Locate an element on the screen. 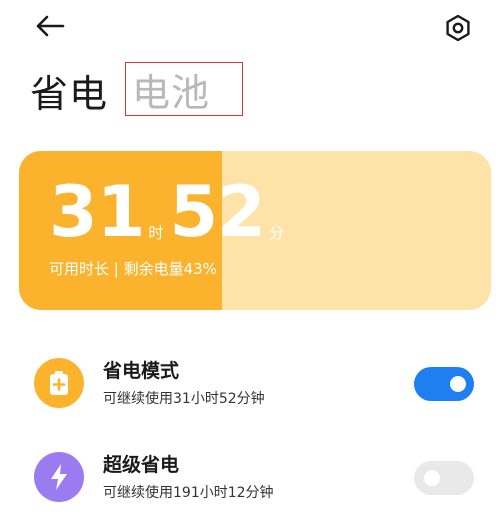 The image size is (500, 525). remaining-minutes: 52 is located at coordinates (217, 212).